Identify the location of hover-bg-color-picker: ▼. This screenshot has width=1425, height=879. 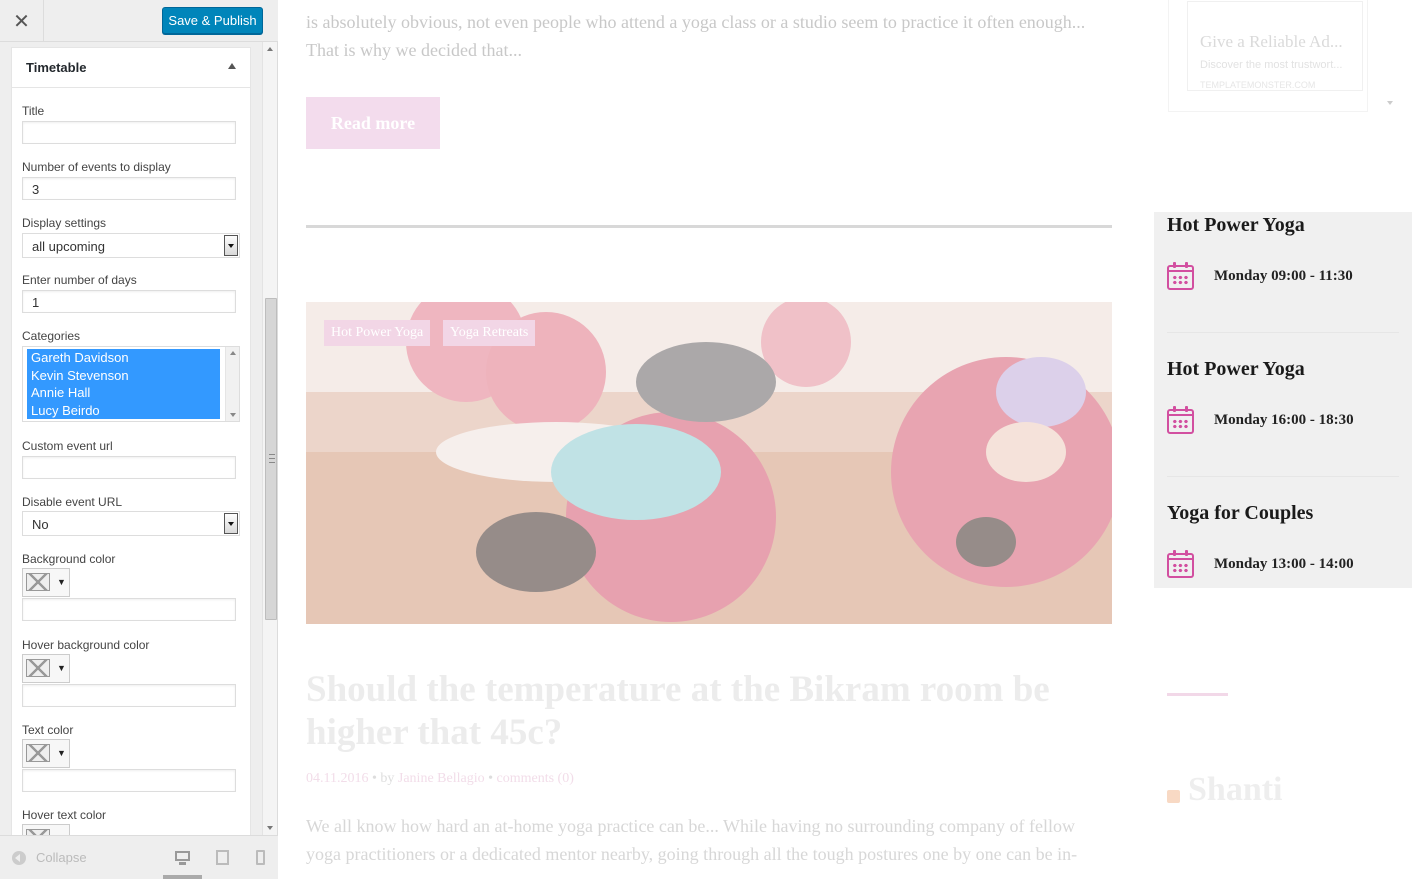
(46, 668).